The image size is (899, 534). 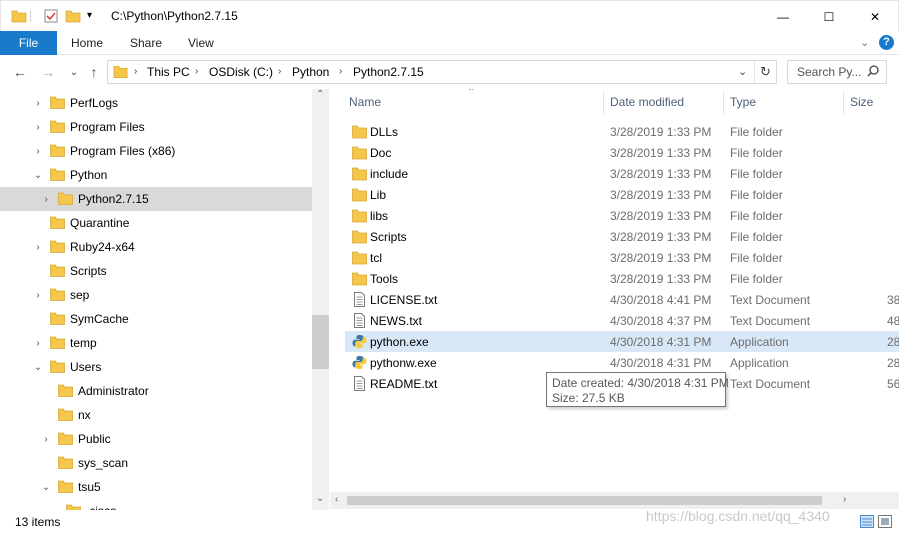 What do you see at coordinates (622, 173) in the screenshot?
I see `file-row: include 3/28/2019 1:33 PM File folder` at bounding box center [622, 173].